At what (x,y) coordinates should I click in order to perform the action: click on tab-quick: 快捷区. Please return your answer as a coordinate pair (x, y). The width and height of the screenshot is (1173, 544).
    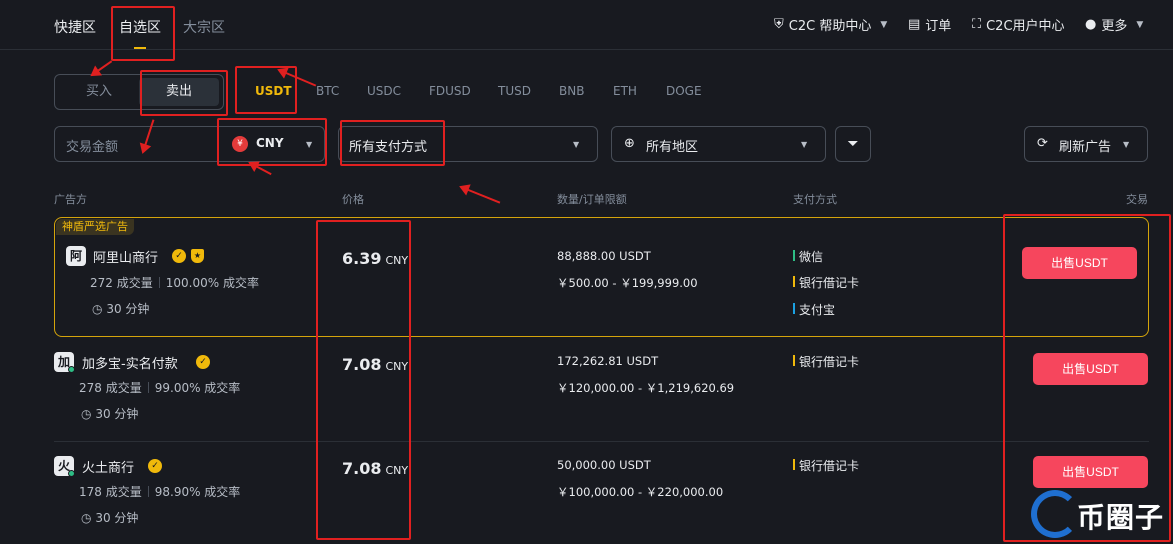
    Looking at the image, I should click on (75, 27).